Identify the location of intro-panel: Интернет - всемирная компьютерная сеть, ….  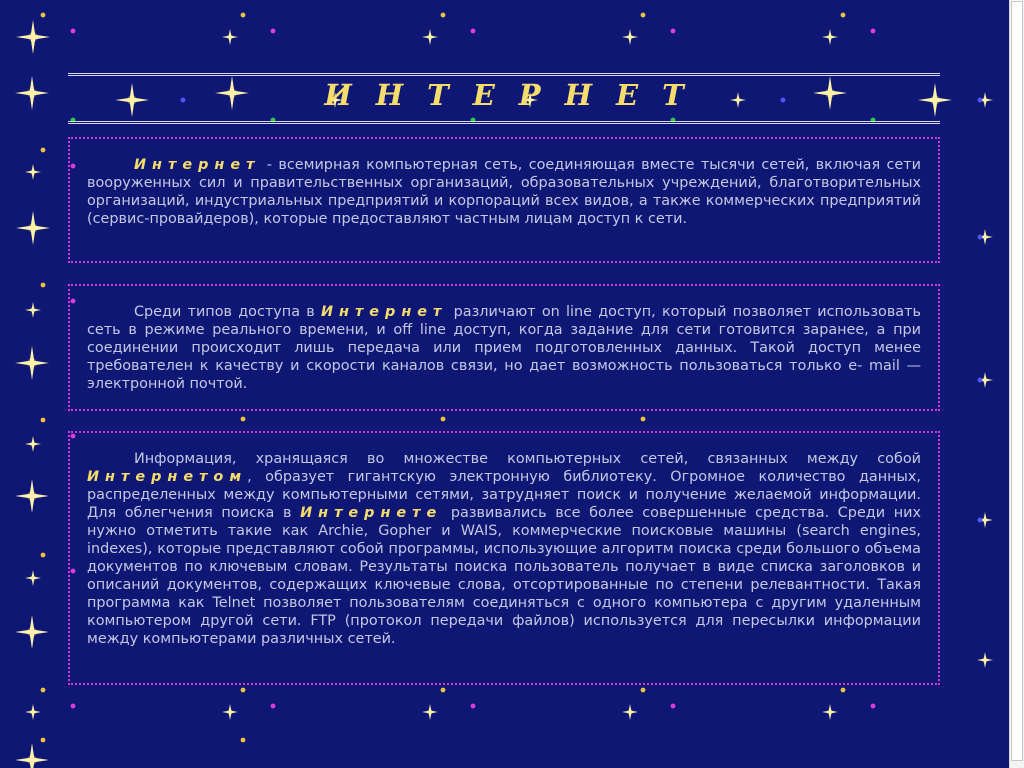
(504, 200).